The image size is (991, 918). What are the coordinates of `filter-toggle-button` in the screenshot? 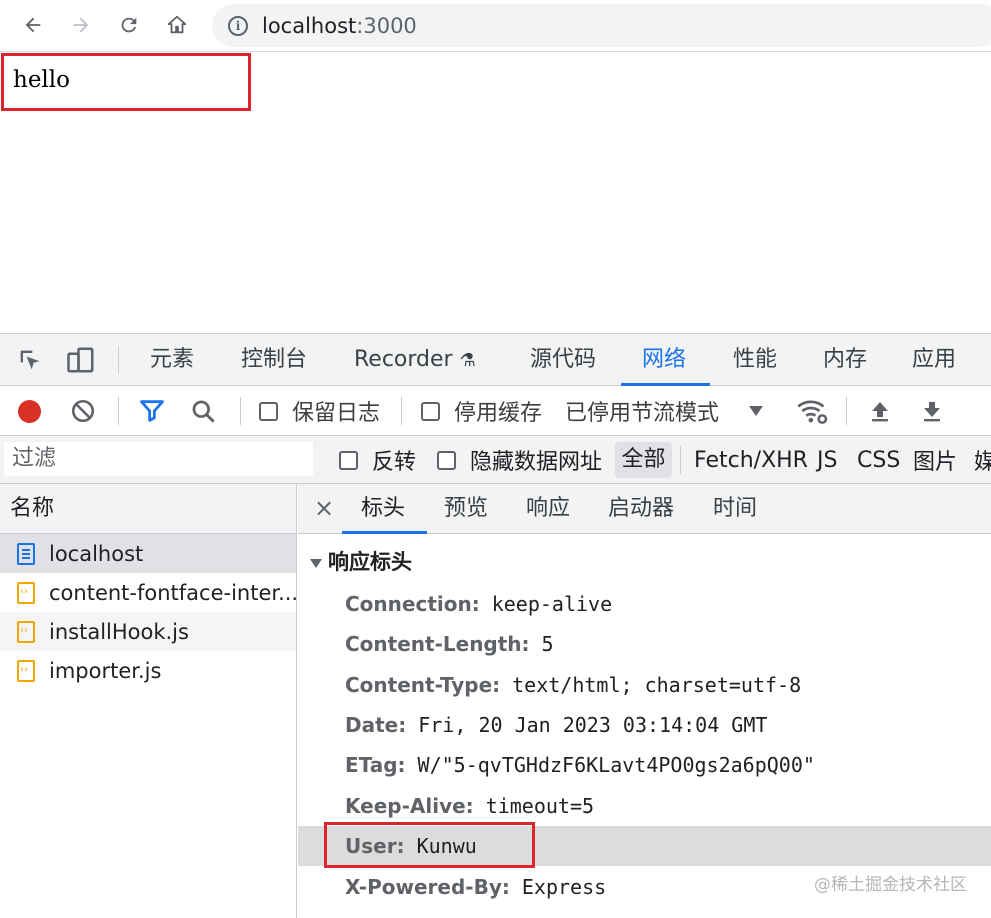 It's located at (152, 411).